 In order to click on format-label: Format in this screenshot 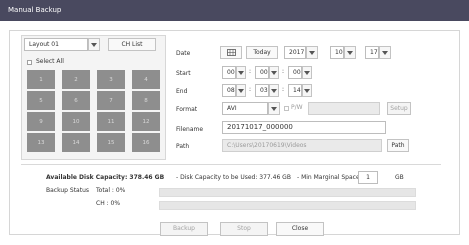, I will do `click(187, 109)`.